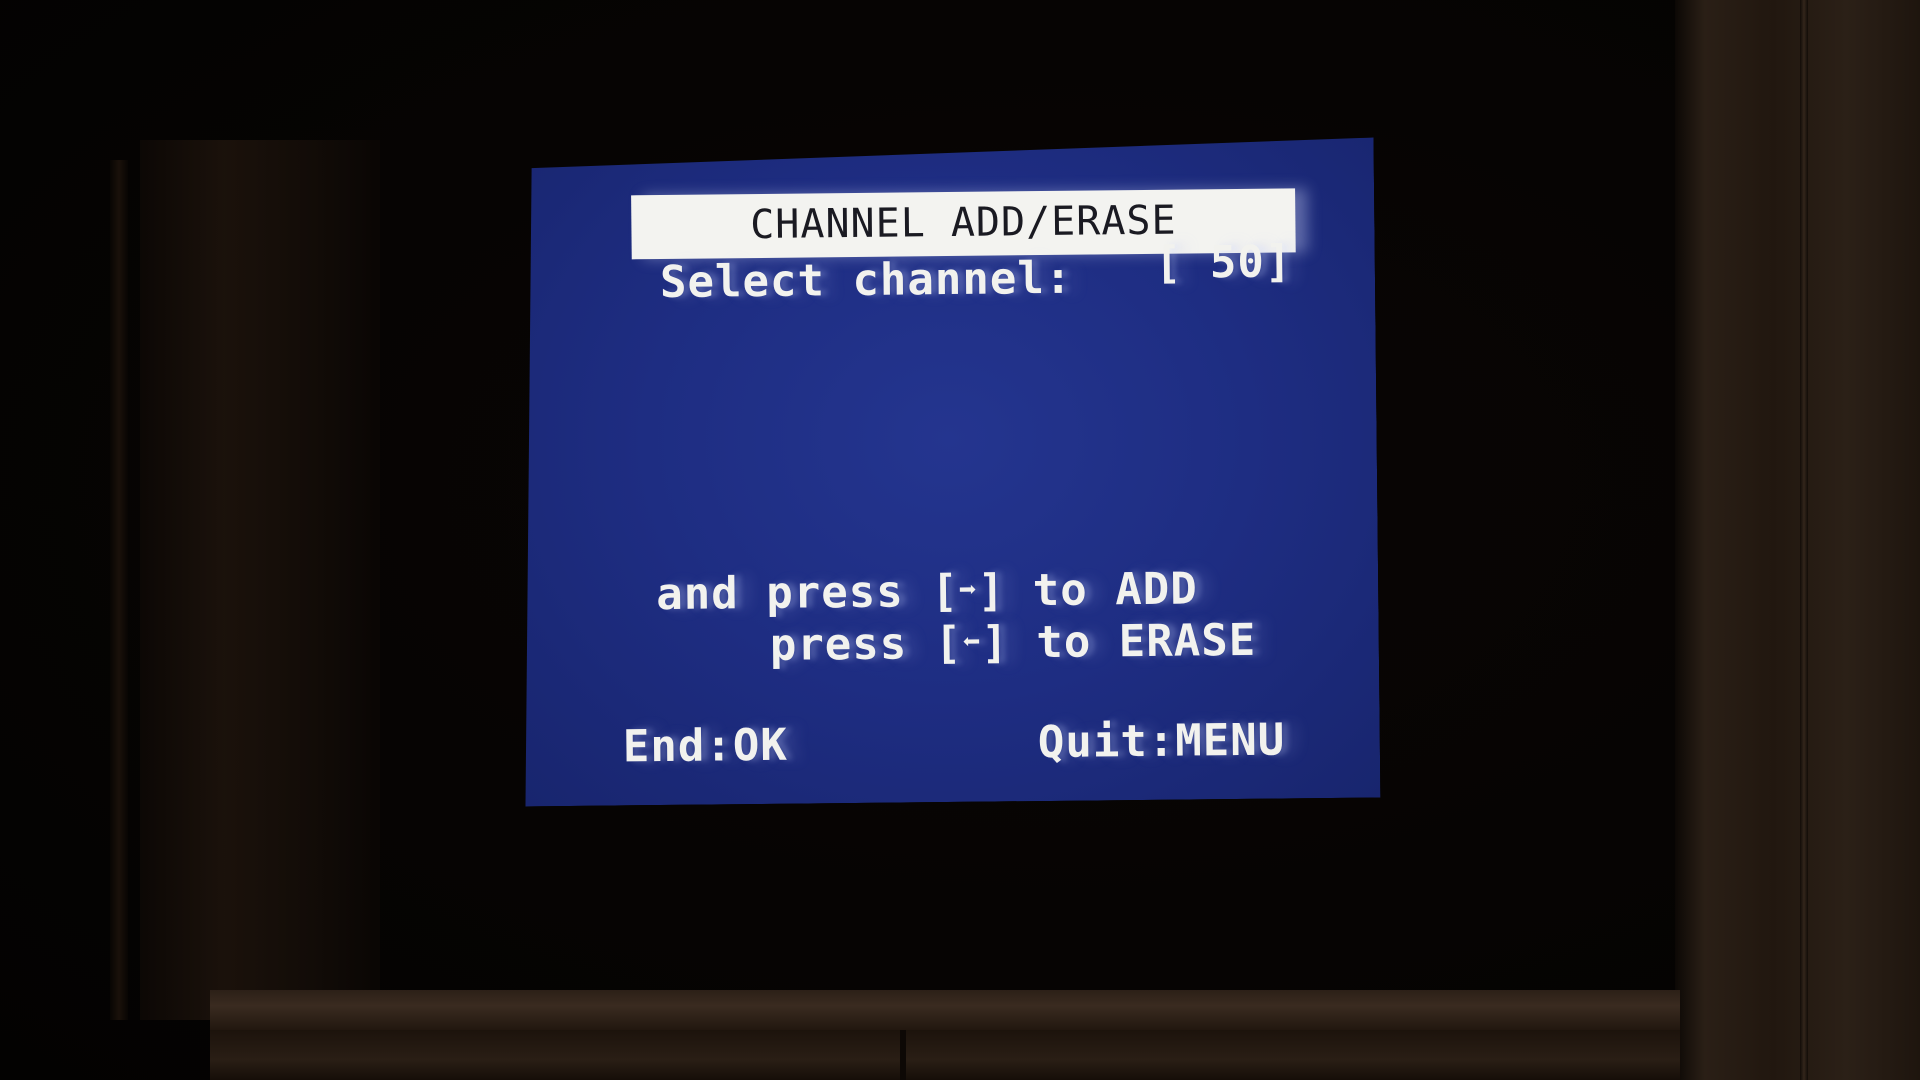 This screenshot has height=1080, width=1920. Describe the element at coordinates (866, 280) in the screenshot. I see `select-channel-label: Select channel:` at that location.